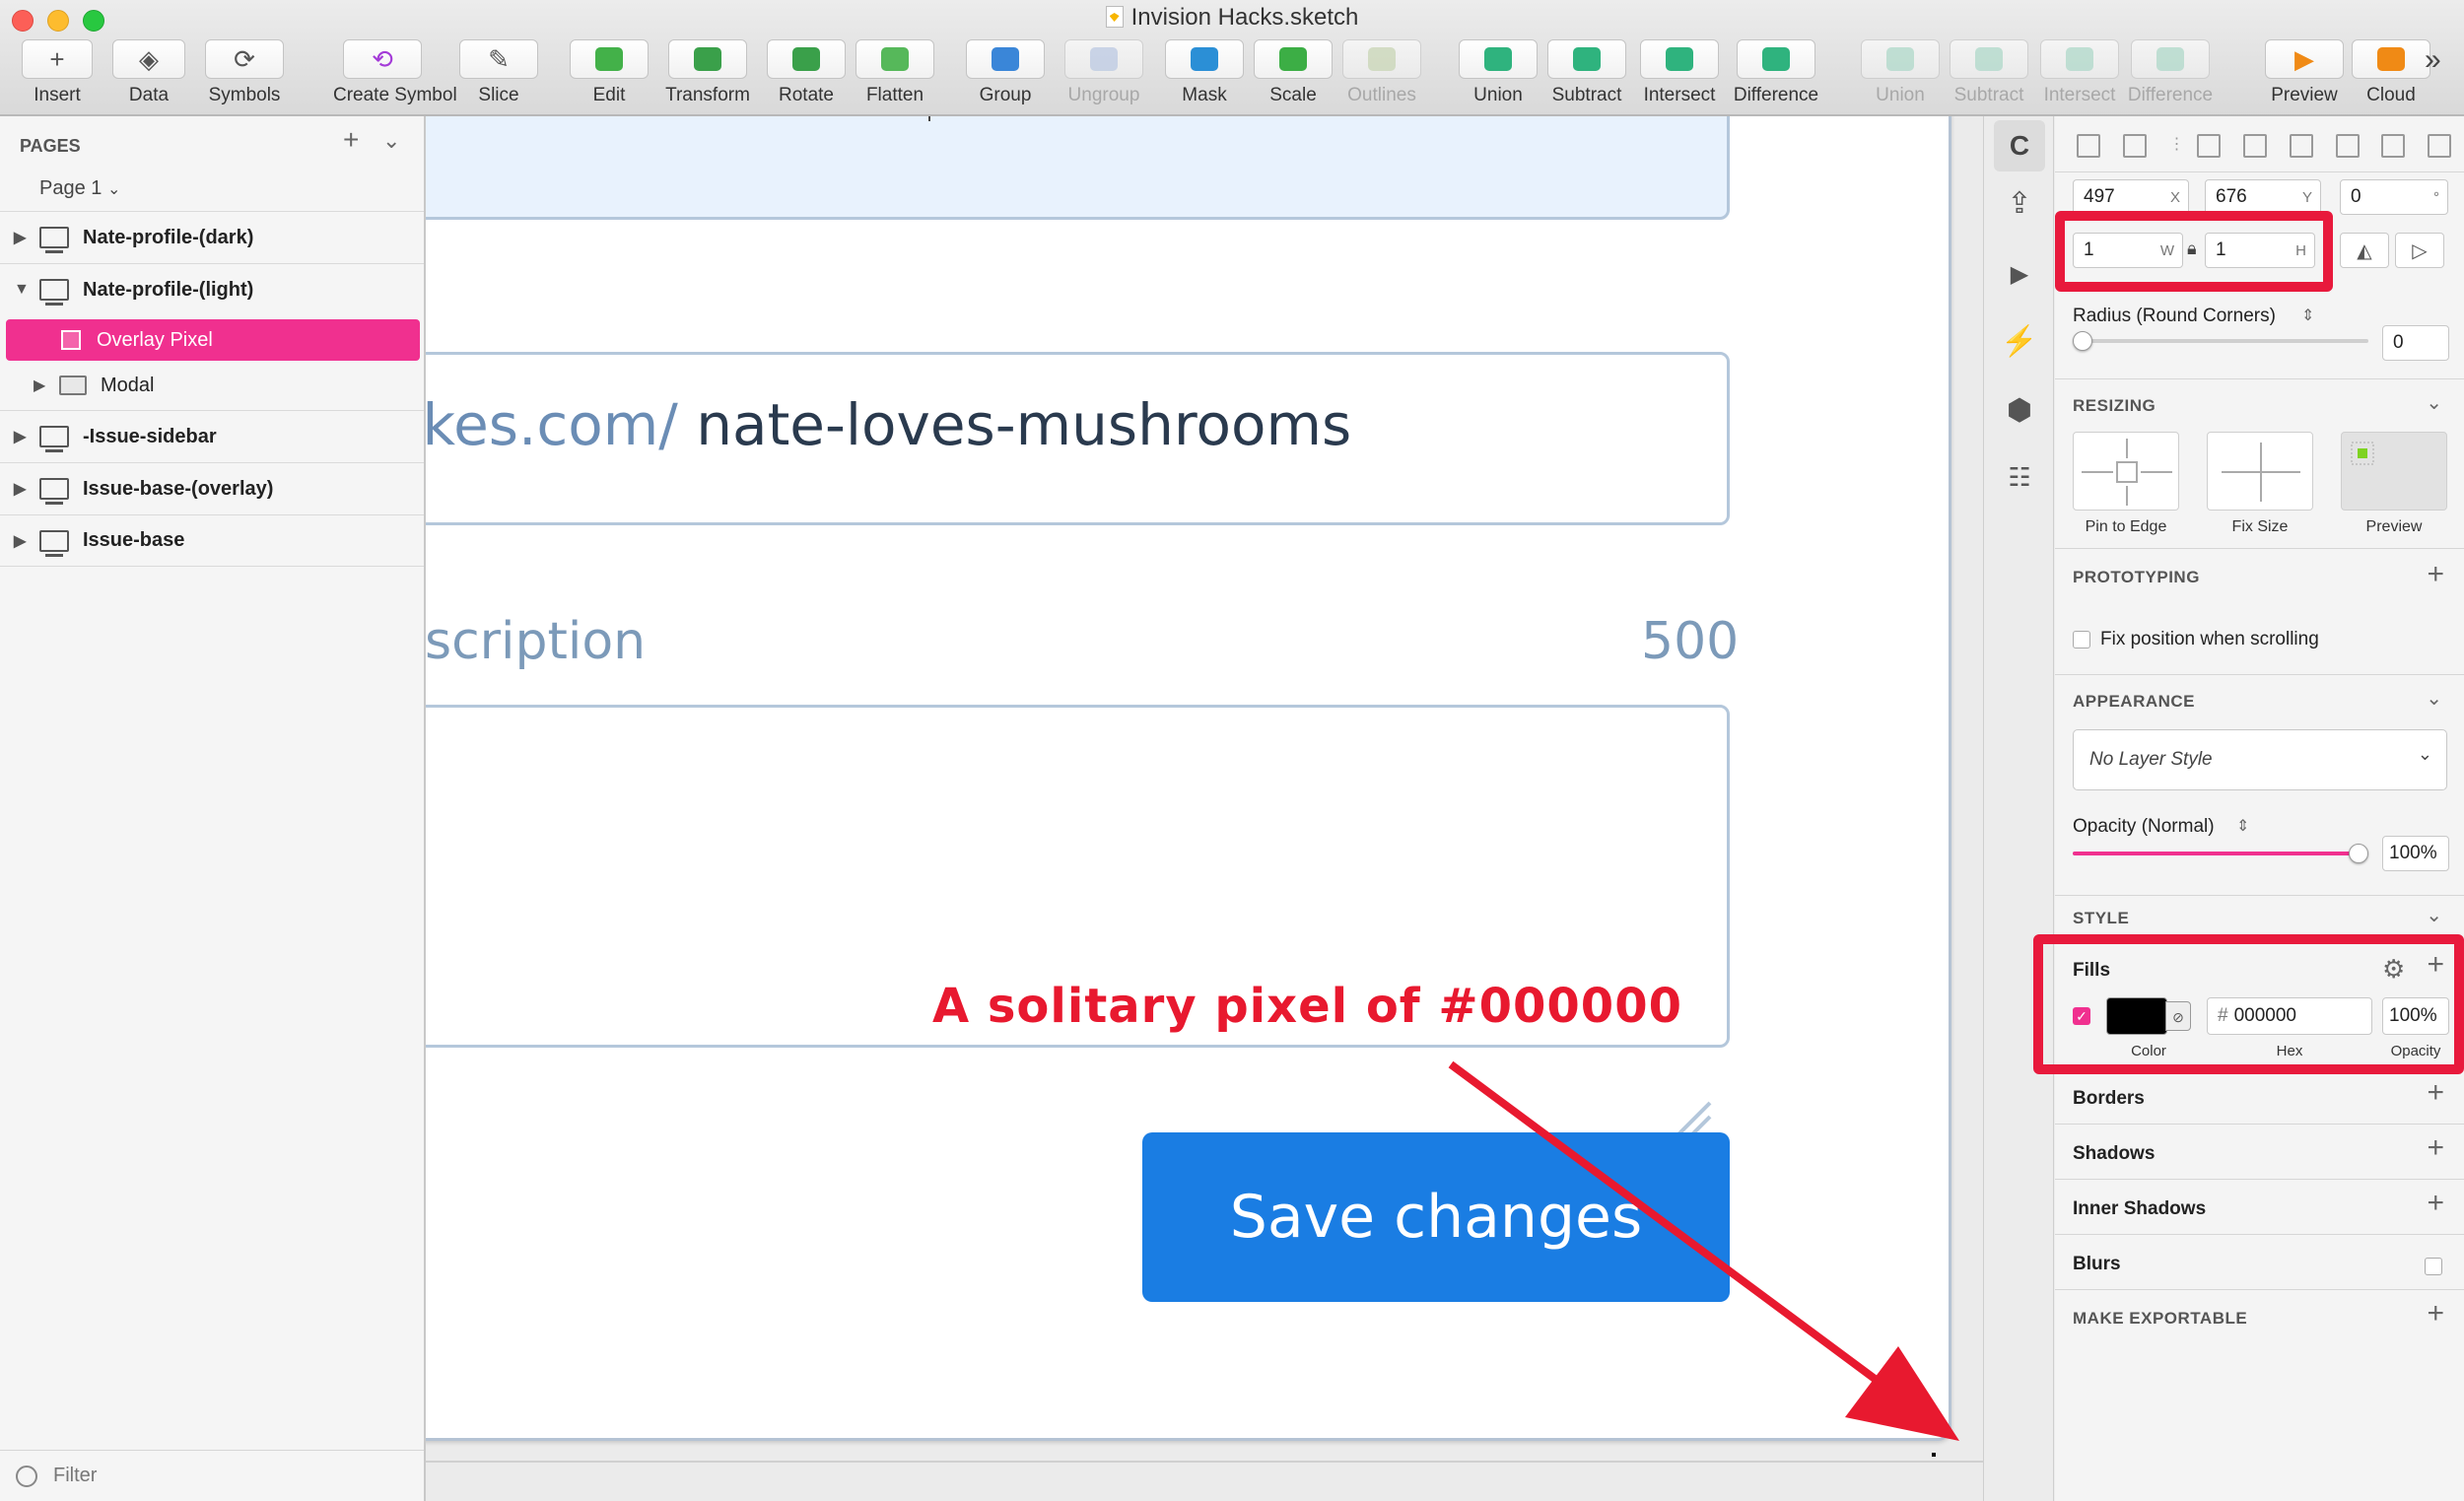  What do you see at coordinates (2126, 471) in the screenshot?
I see `pin-to-edge-control` at bounding box center [2126, 471].